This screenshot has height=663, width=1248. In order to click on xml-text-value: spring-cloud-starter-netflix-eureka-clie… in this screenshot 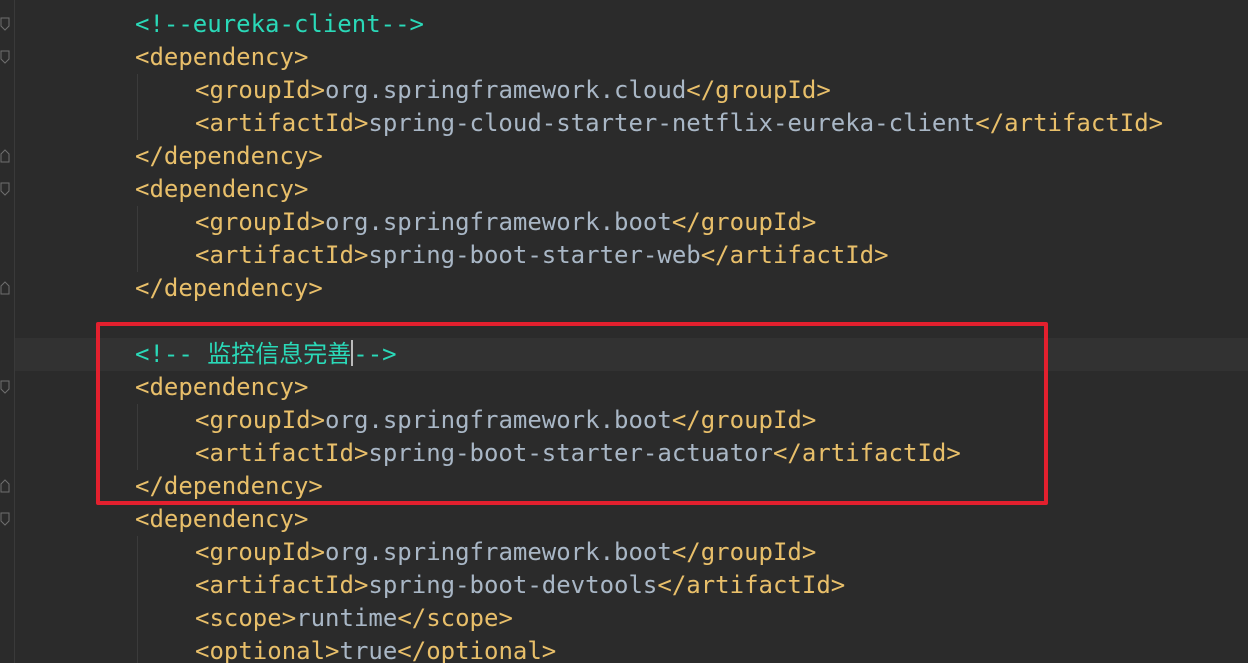, I will do `click(672, 123)`.